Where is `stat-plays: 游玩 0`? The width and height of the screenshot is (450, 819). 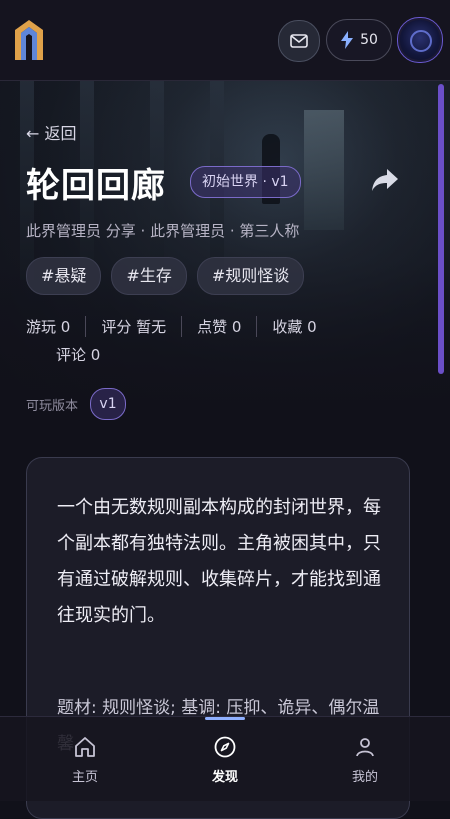 stat-plays: 游玩 0 is located at coordinates (48, 326).